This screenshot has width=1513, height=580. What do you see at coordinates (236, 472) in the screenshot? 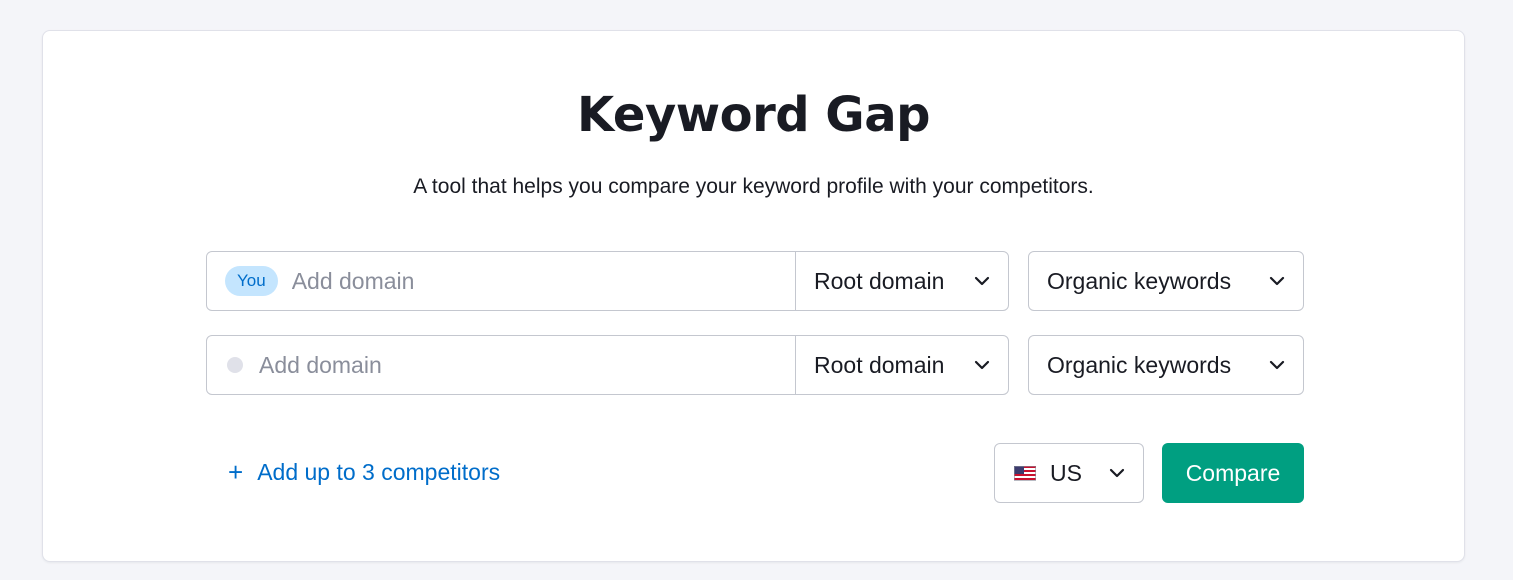
I see `plus-icon: +` at bounding box center [236, 472].